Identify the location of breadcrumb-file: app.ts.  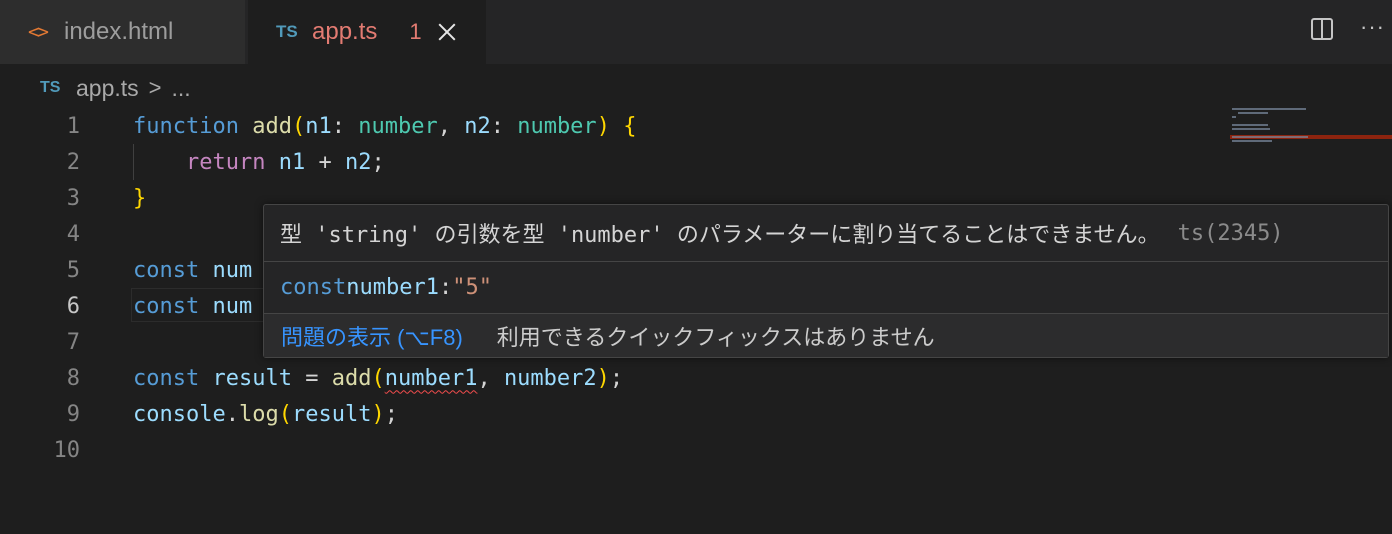
(107, 88).